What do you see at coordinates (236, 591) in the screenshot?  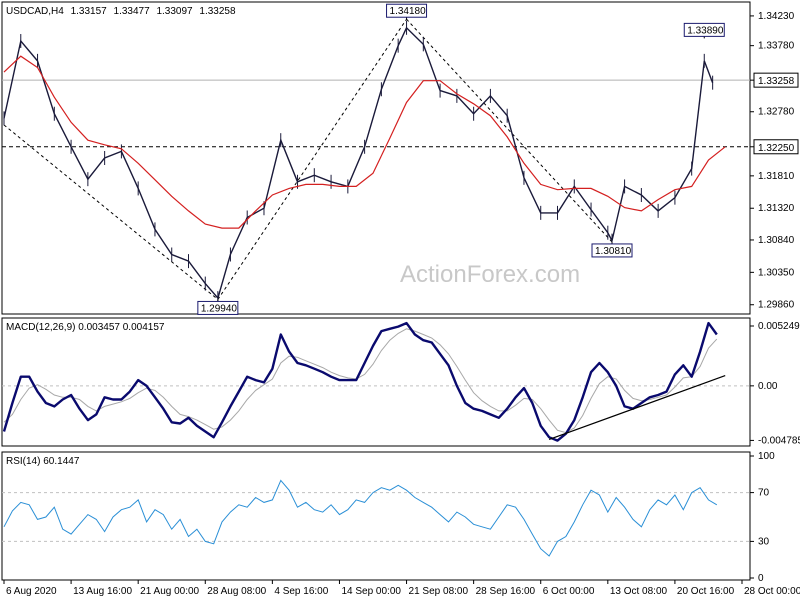 I see `x-tick-label: 28 Aug 08:00` at bounding box center [236, 591].